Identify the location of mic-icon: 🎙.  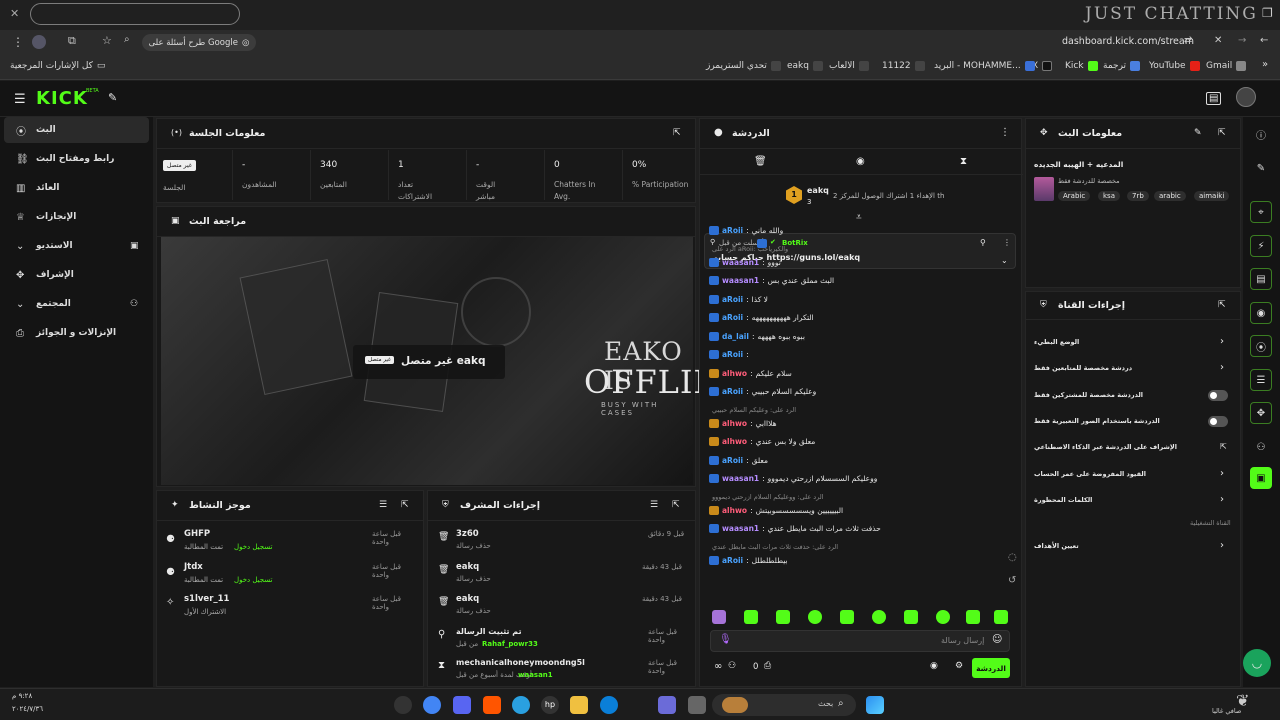
(725, 639).